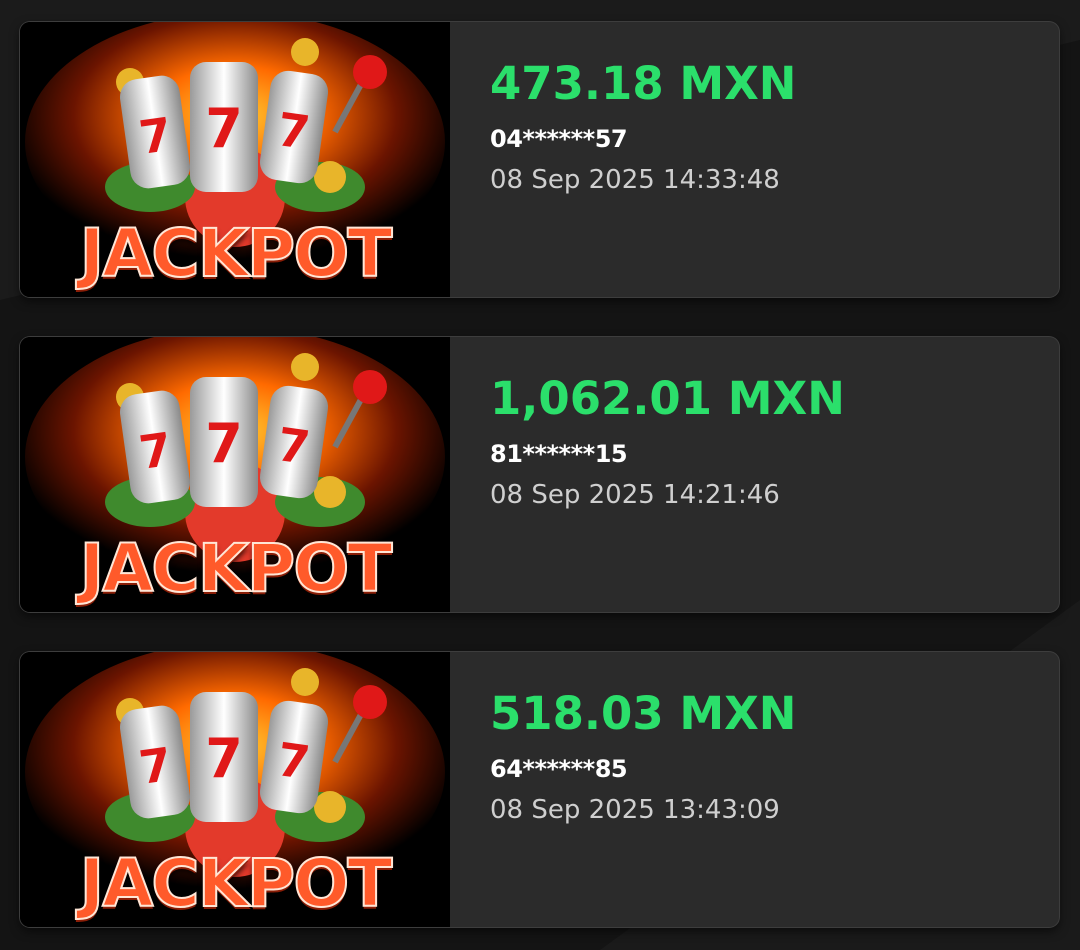 The width and height of the screenshot is (1080, 950). Describe the element at coordinates (667, 398) in the screenshot. I see `win-amount: 1,062.01 MXN` at that location.